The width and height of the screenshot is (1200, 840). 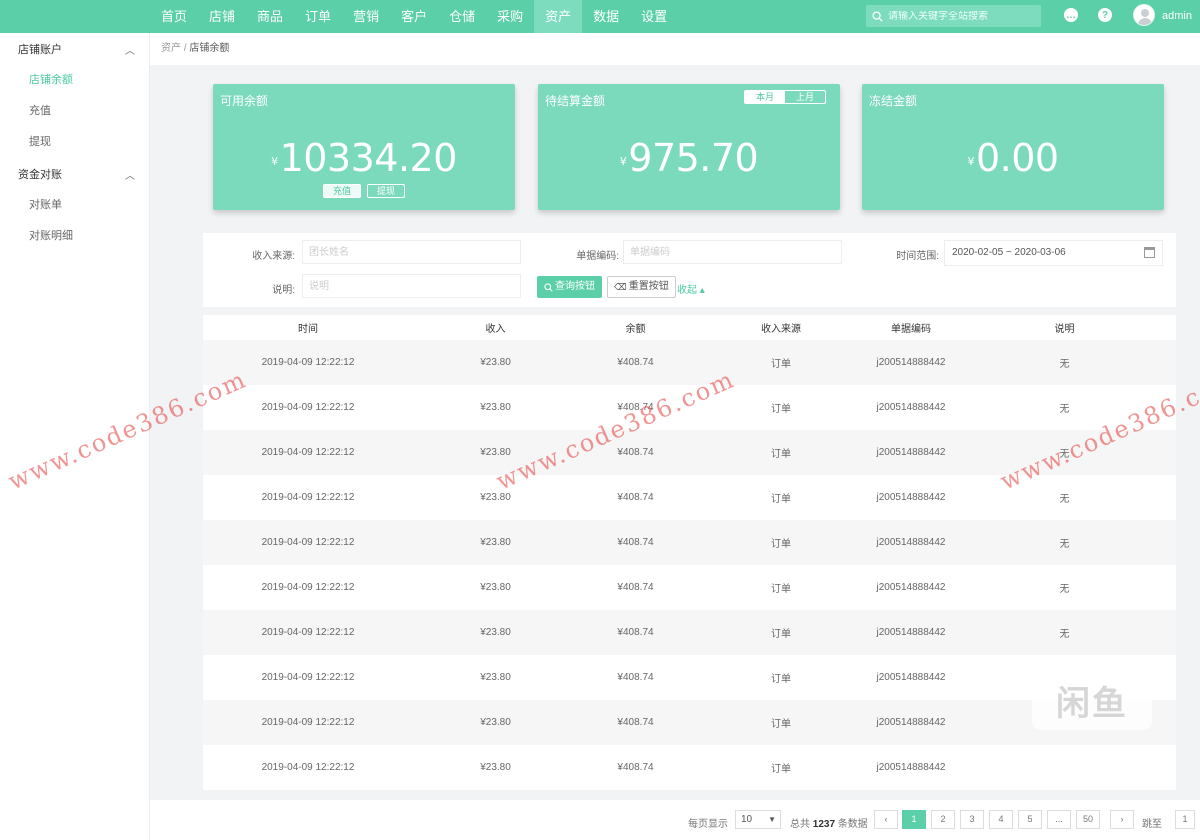 What do you see at coordinates (1149, 252) in the screenshot?
I see `calendar-icon` at bounding box center [1149, 252].